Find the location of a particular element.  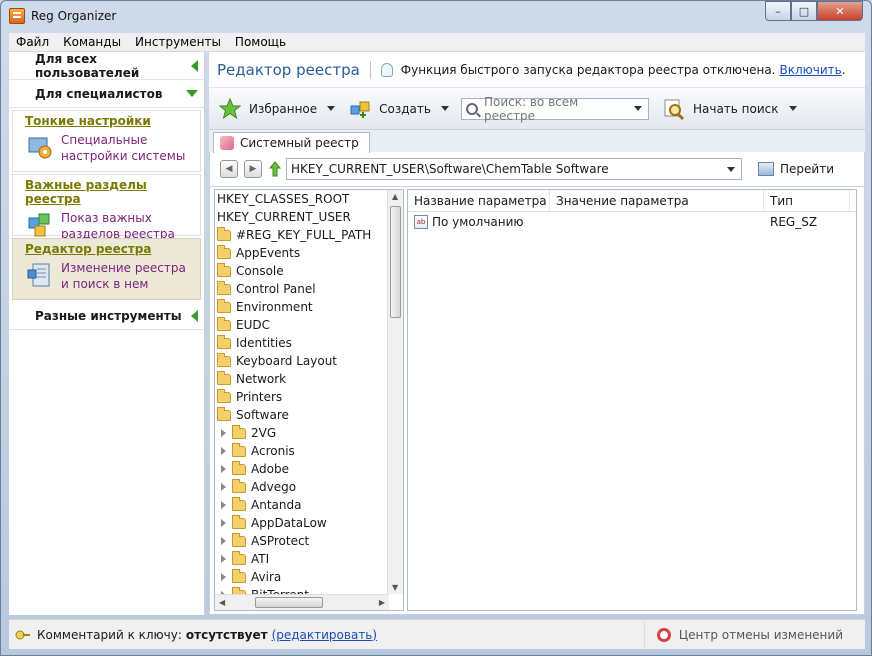

tree-node: Network is located at coordinates (310, 379).